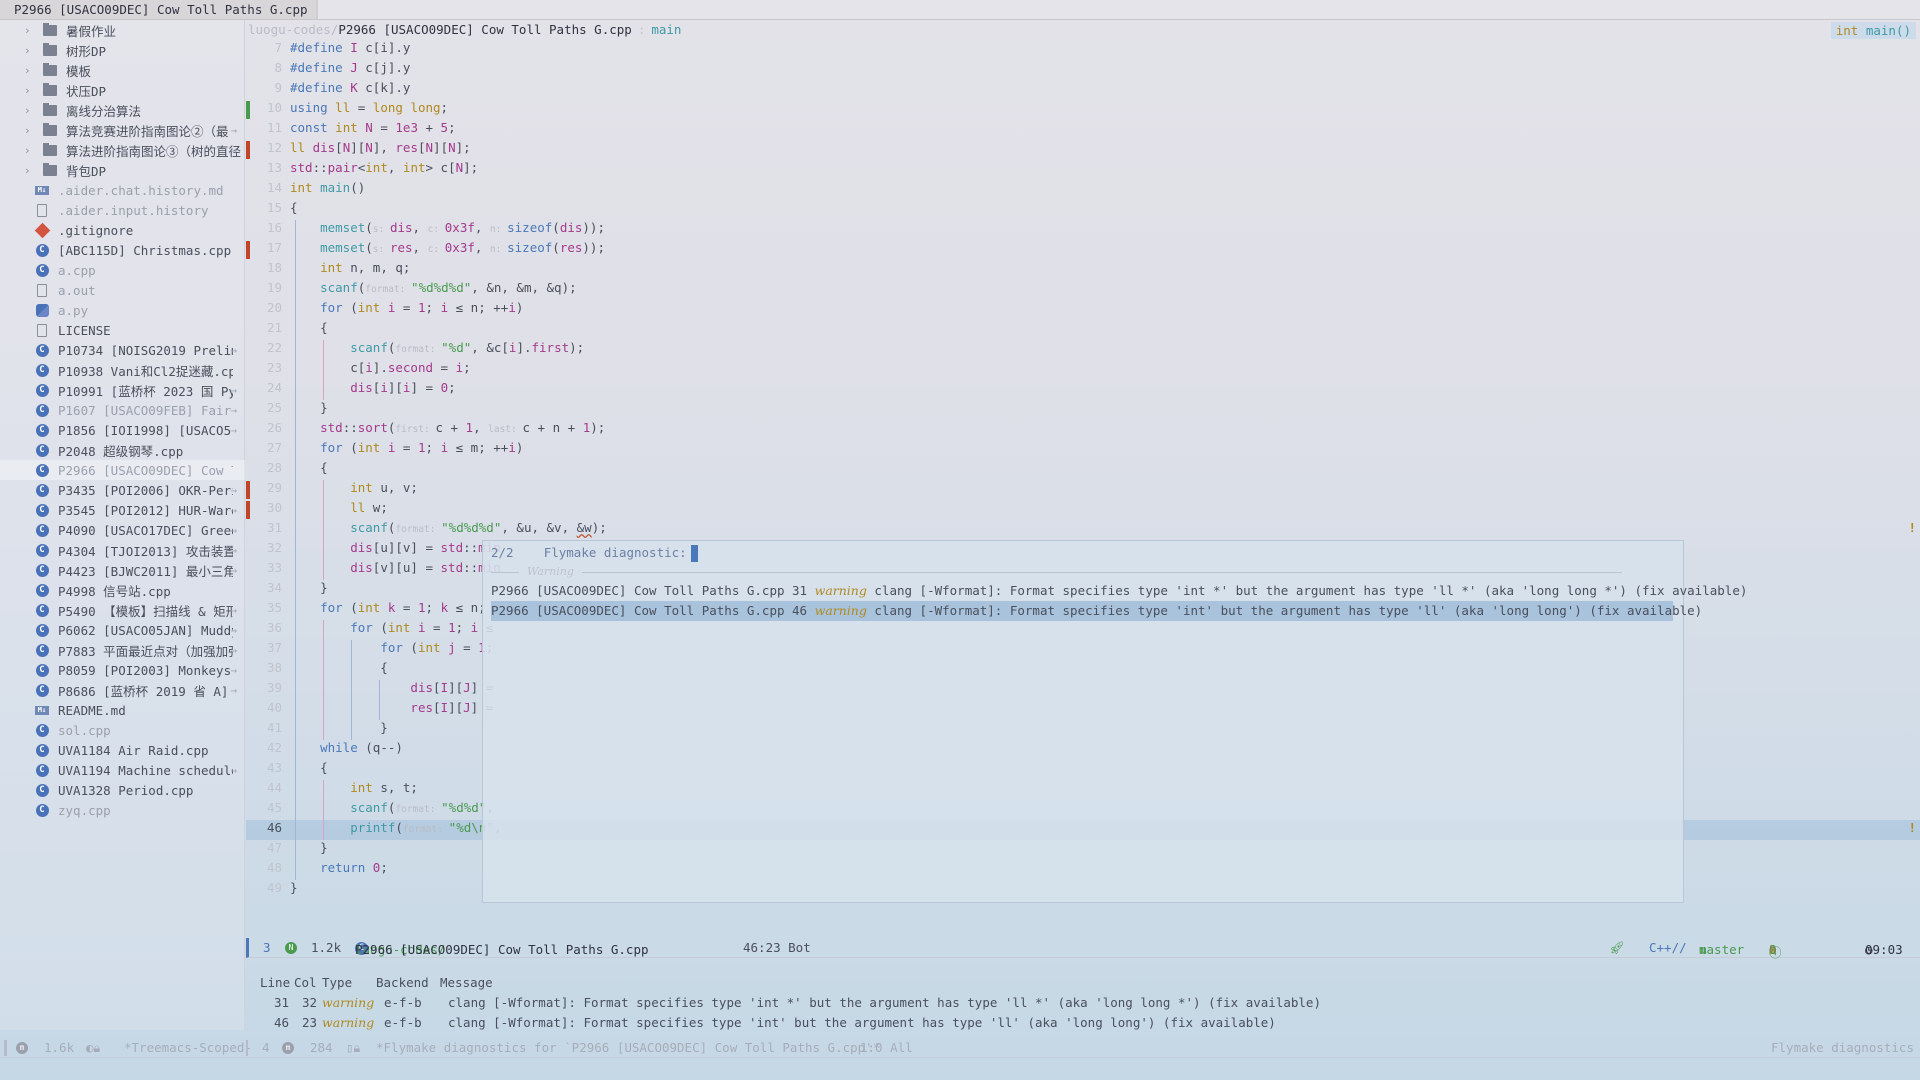 The height and width of the screenshot is (1080, 1920). What do you see at coordinates (122, 350) in the screenshot?
I see `tree-file: C P10734 [NOISG2019 Prelim] →` at bounding box center [122, 350].